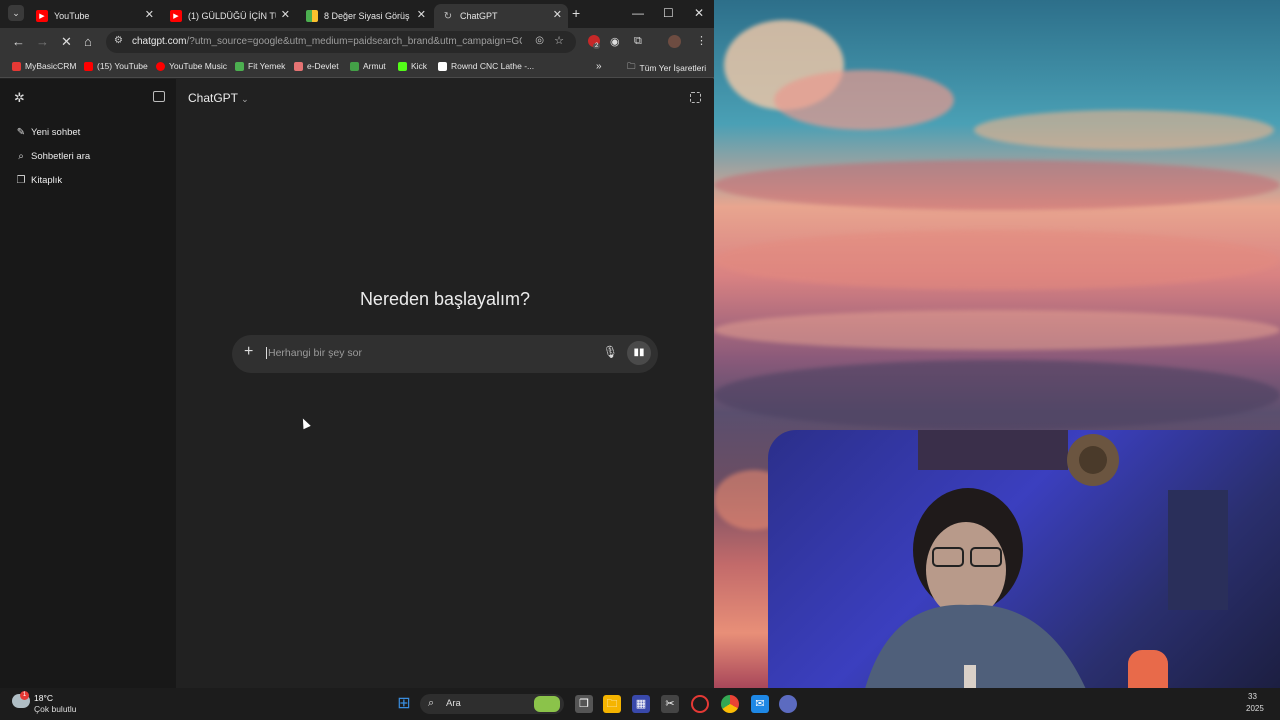 The height and width of the screenshot is (720, 1280). I want to click on toggle-sidebar-icon, so click(159, 96).